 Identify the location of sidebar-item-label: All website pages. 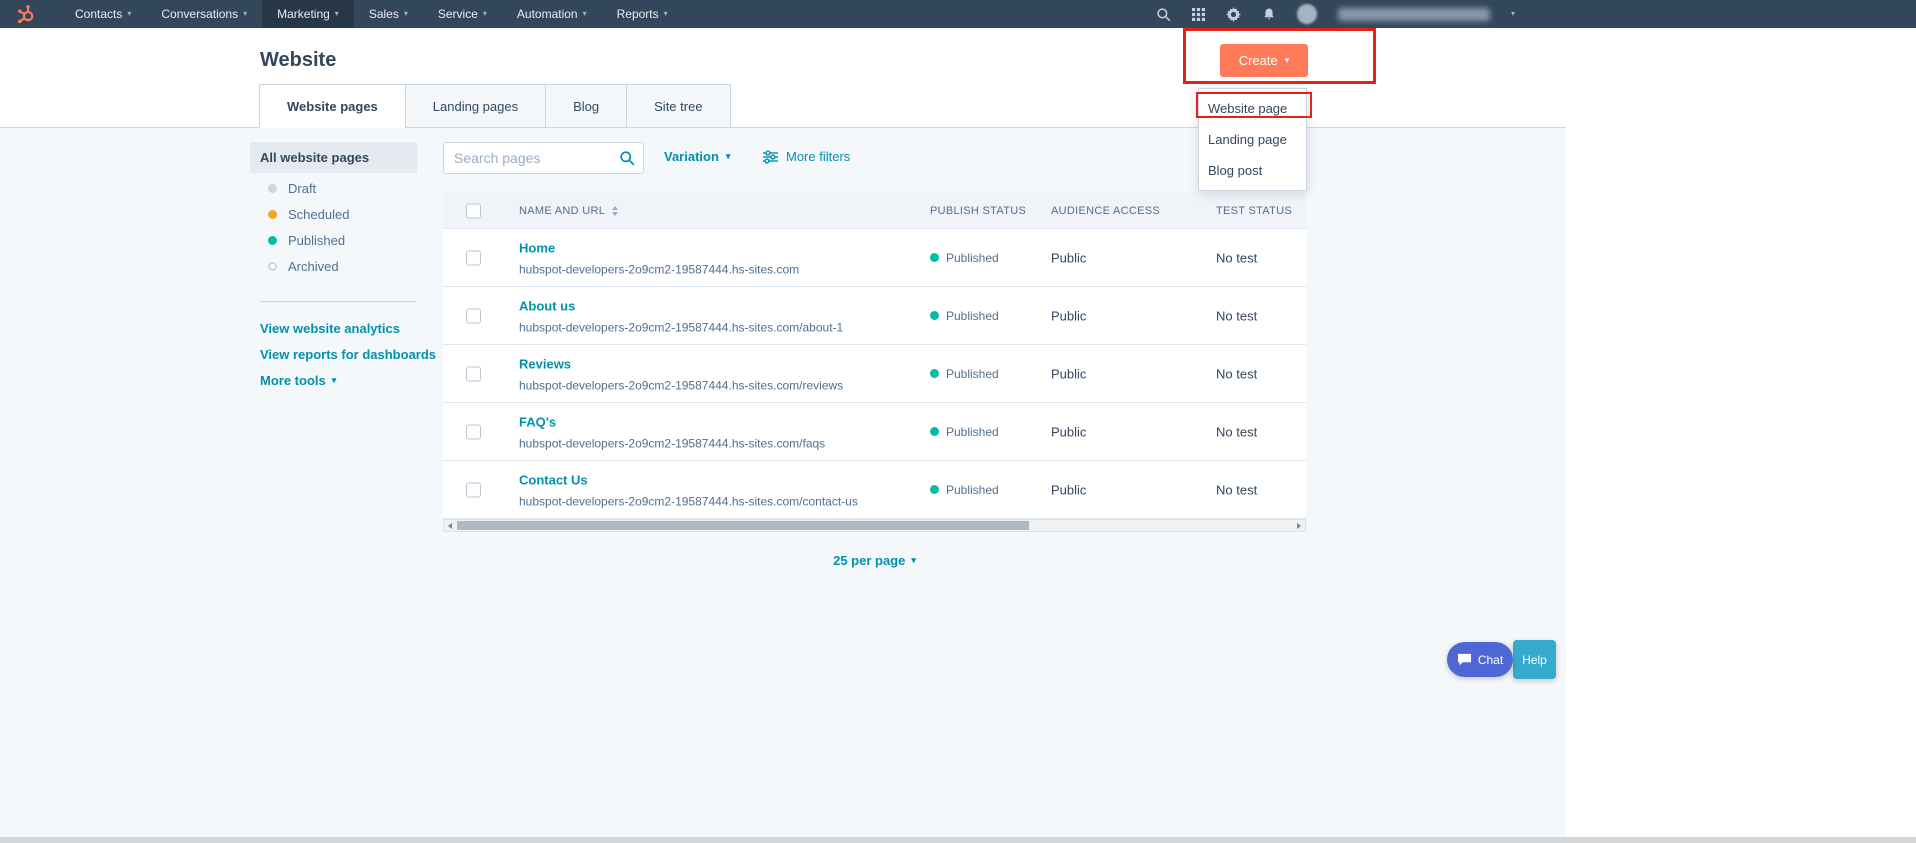
(315, 157).